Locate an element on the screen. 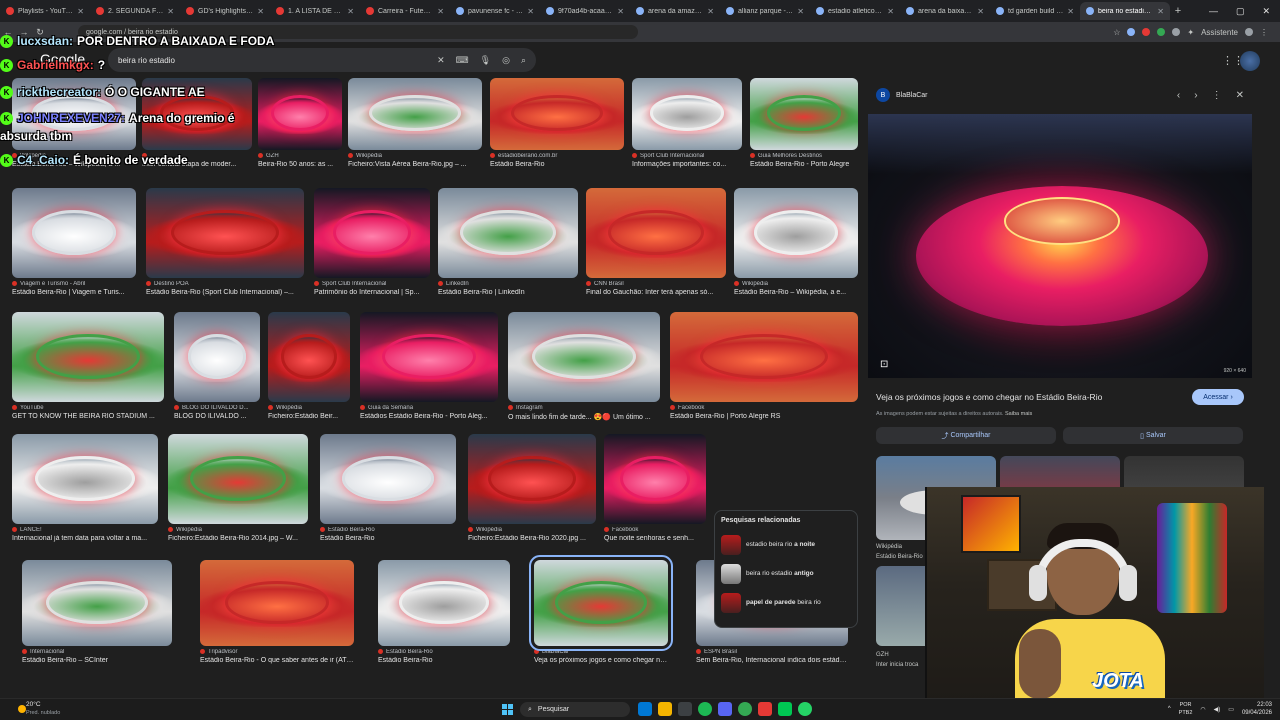 This screenshot has width=1280, height=720. related-search-item: estadio beira rio a noite is located at coordinates (786, 544).